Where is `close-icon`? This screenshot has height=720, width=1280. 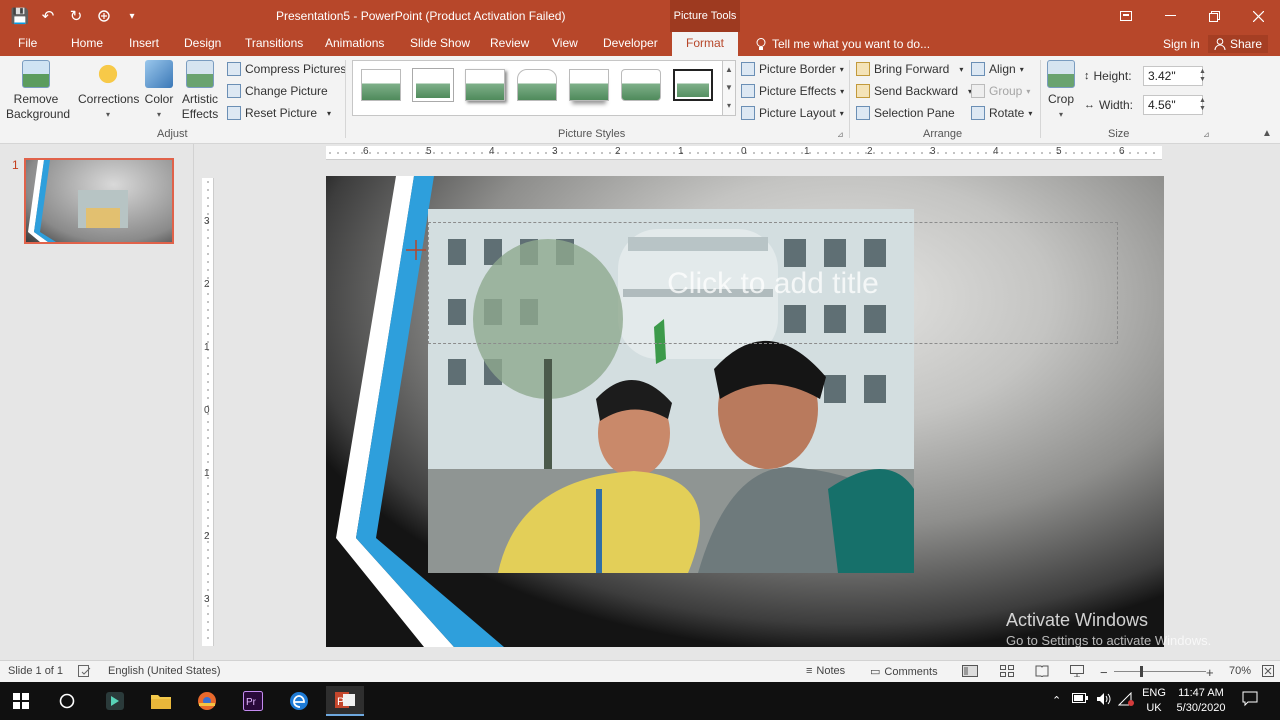 close-icon is located at coordinates (1258, 16).